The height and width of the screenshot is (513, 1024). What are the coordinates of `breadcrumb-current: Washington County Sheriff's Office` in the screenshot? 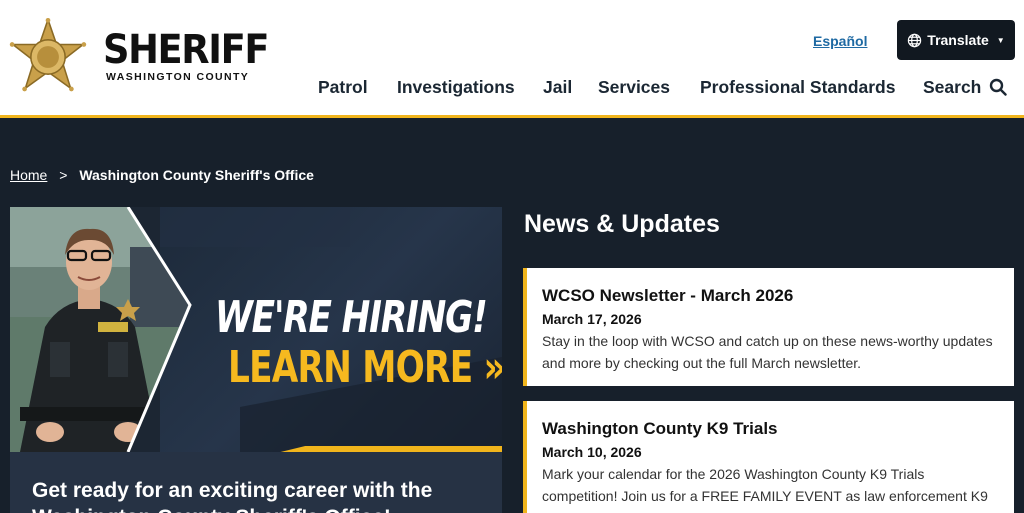 It's located at (196, 175).